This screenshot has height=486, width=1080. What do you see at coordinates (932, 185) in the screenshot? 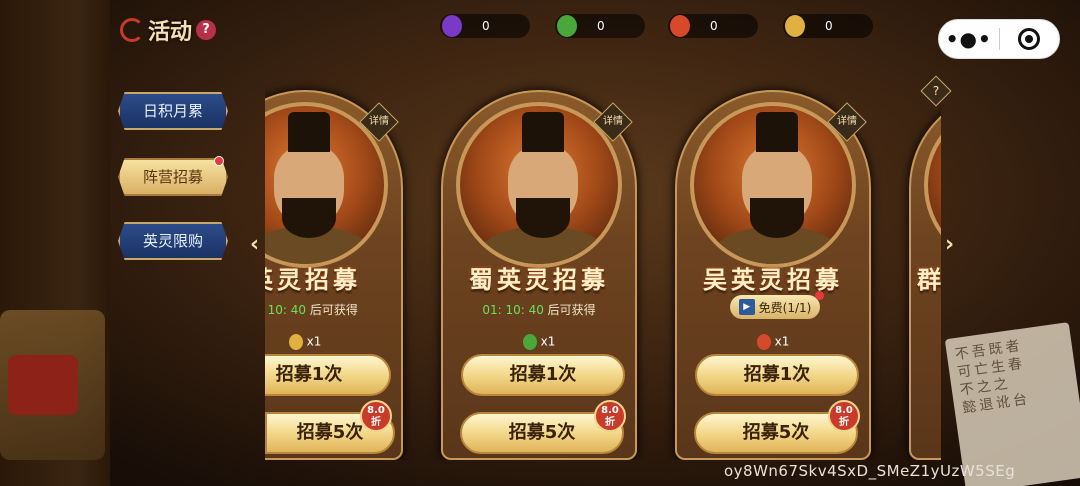
I see `hero-portrait` at bounding box center [932, 185].